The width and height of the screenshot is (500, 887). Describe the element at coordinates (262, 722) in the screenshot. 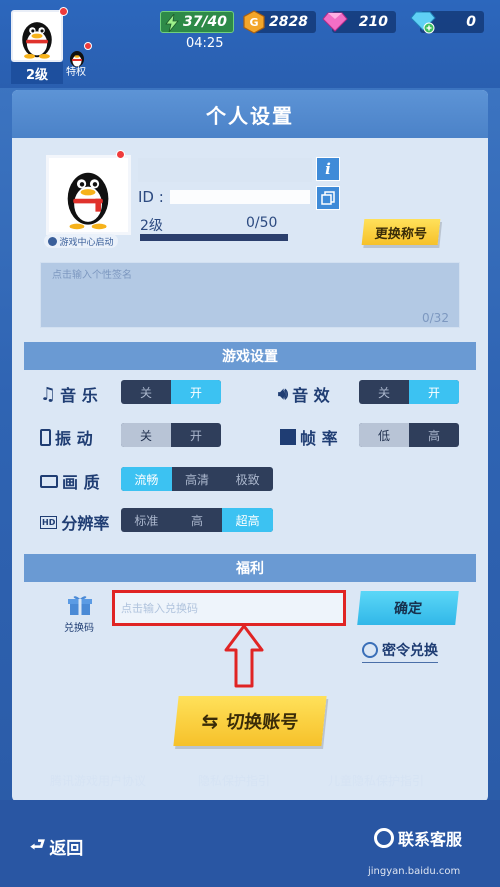

I see `switch-account-label: 切换账号` at that location.